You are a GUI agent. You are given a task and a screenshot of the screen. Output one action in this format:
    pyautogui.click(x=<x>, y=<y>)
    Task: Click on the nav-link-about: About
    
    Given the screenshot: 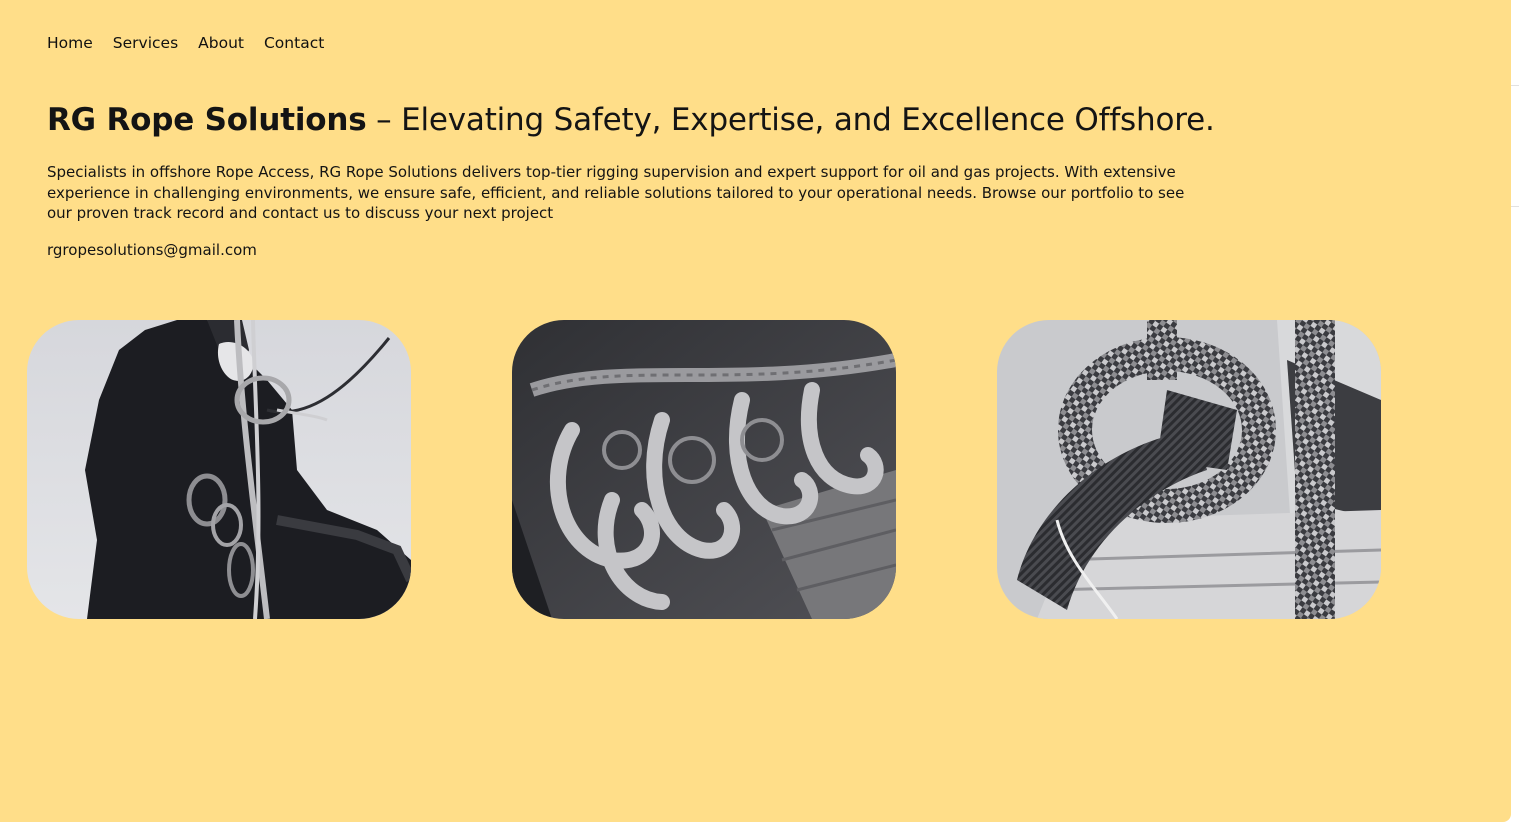 What is the action you would take?
    pyautogui.click(x=221, y=43)
    